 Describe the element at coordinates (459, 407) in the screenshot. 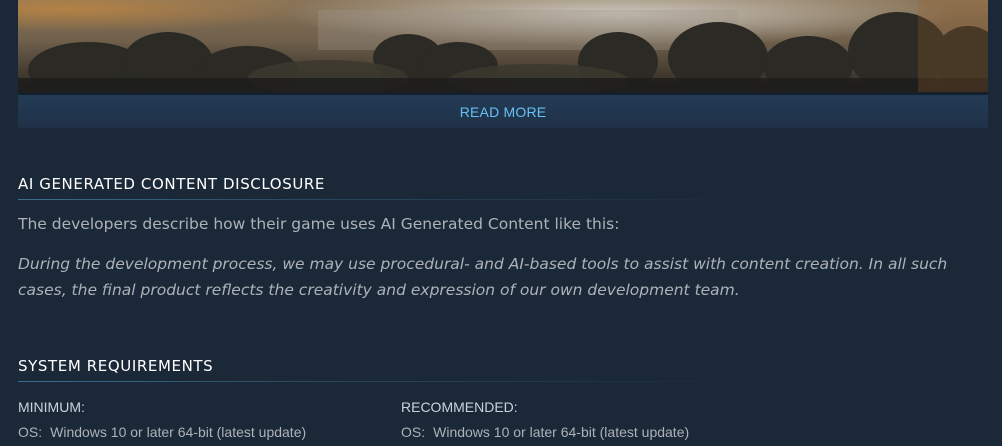

I see `recommended-heading: RECOMMENDED:` at that location.